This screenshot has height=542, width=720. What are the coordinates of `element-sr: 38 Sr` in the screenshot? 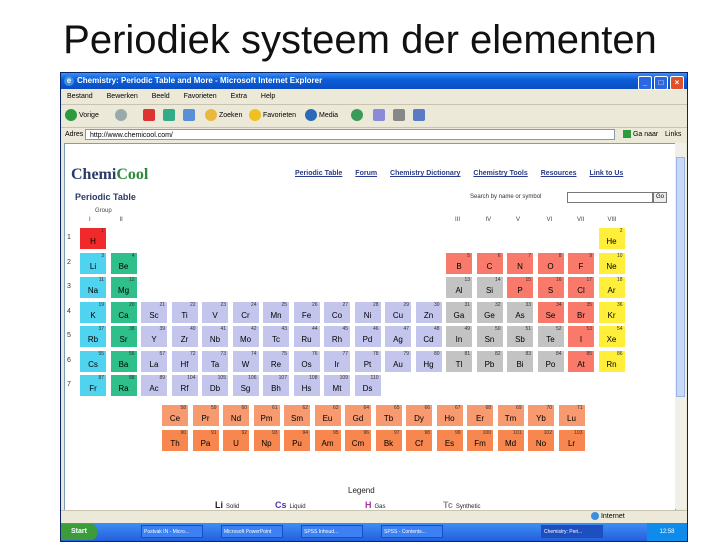 It's located at (123, 336).